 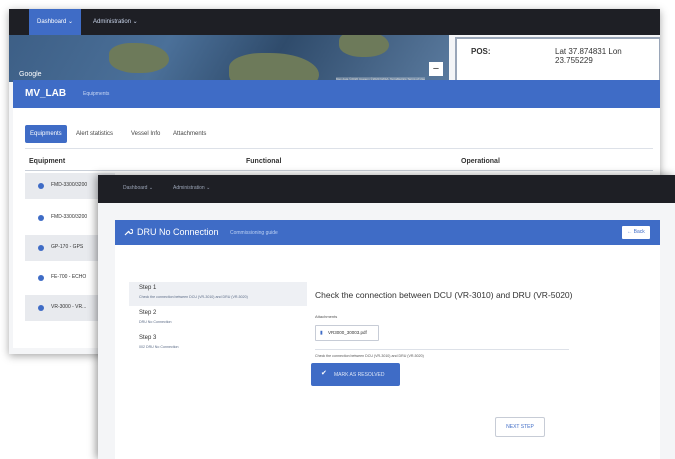 What do you see at coordinates (148, 338) in the screenshot?
I see `step-title: Step 3` at bounding box center [148, 338].